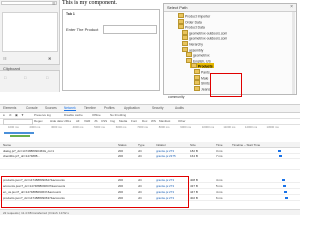 The height and width of the screenshot is (240, 320). I want to click on devtools-tab: Application, so click(132, 108).